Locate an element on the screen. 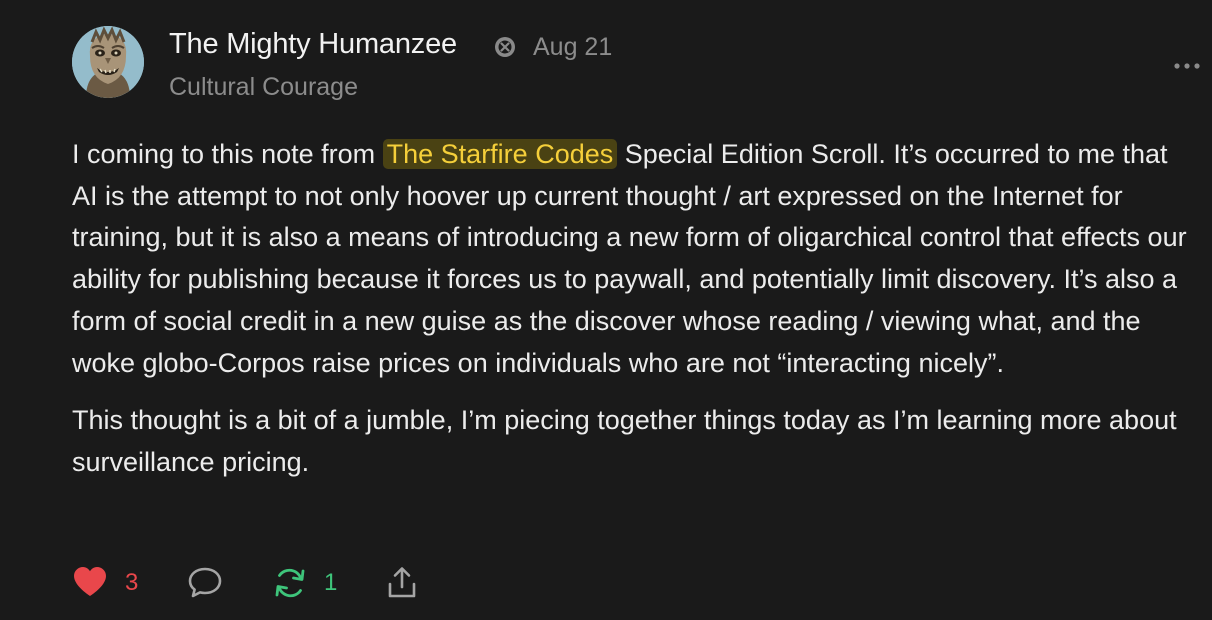 This screenshot has height=620, width=1212. comment-bubble-icon is located at coordinates (205, 582).